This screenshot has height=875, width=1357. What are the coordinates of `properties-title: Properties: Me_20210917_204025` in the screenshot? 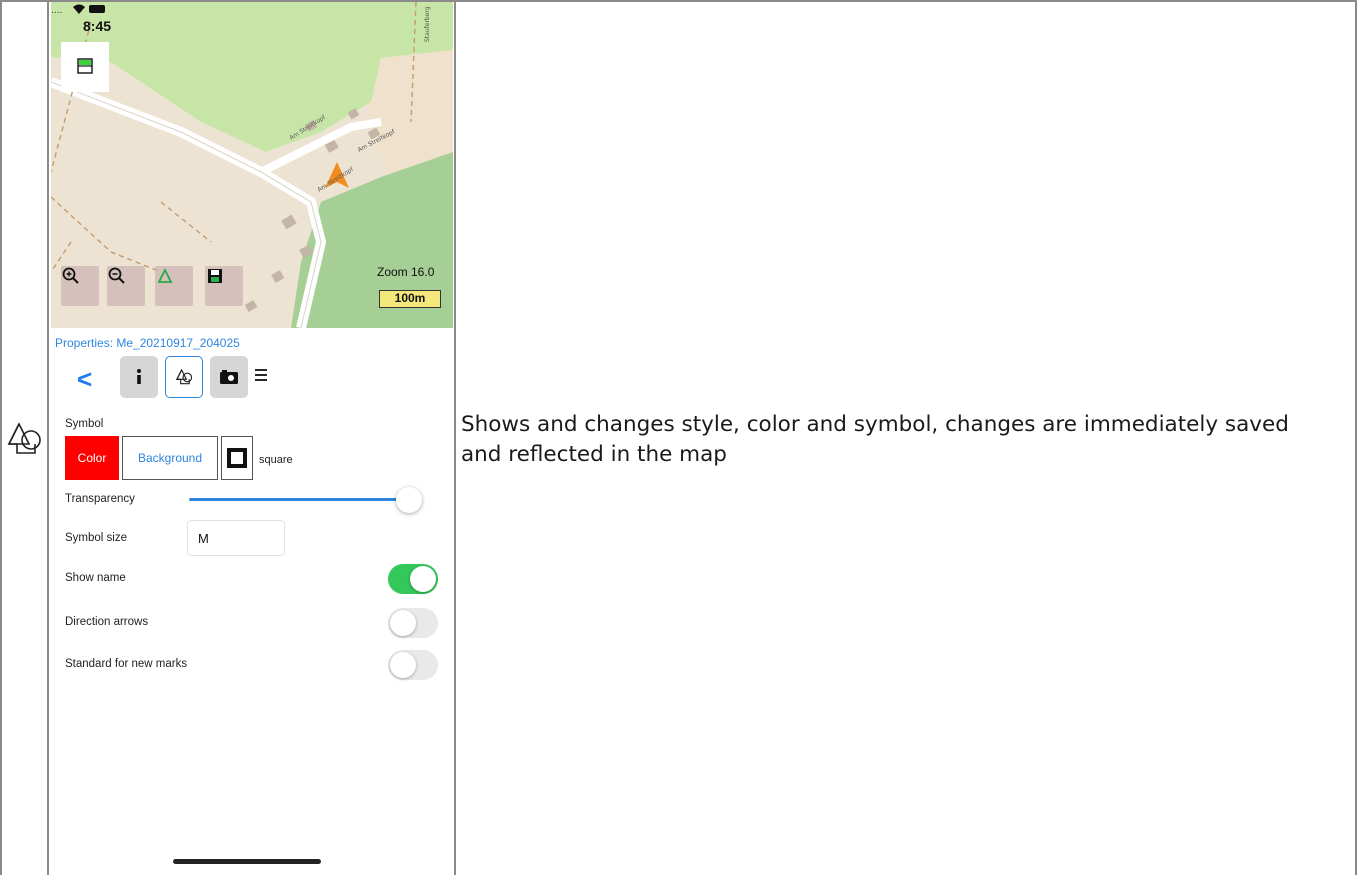 It's located at (147, 343).